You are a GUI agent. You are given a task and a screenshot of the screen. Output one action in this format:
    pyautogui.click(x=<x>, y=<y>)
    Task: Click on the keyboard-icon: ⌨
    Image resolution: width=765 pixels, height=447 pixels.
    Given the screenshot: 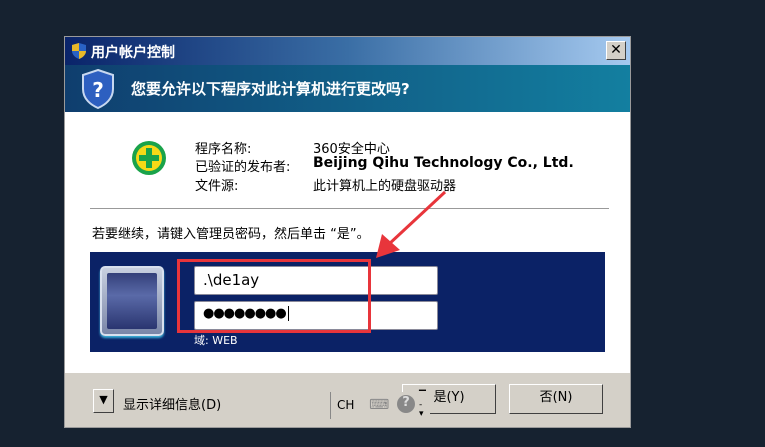 What is the action you would take?
    pyautogui.click(x=379, y=405)
    